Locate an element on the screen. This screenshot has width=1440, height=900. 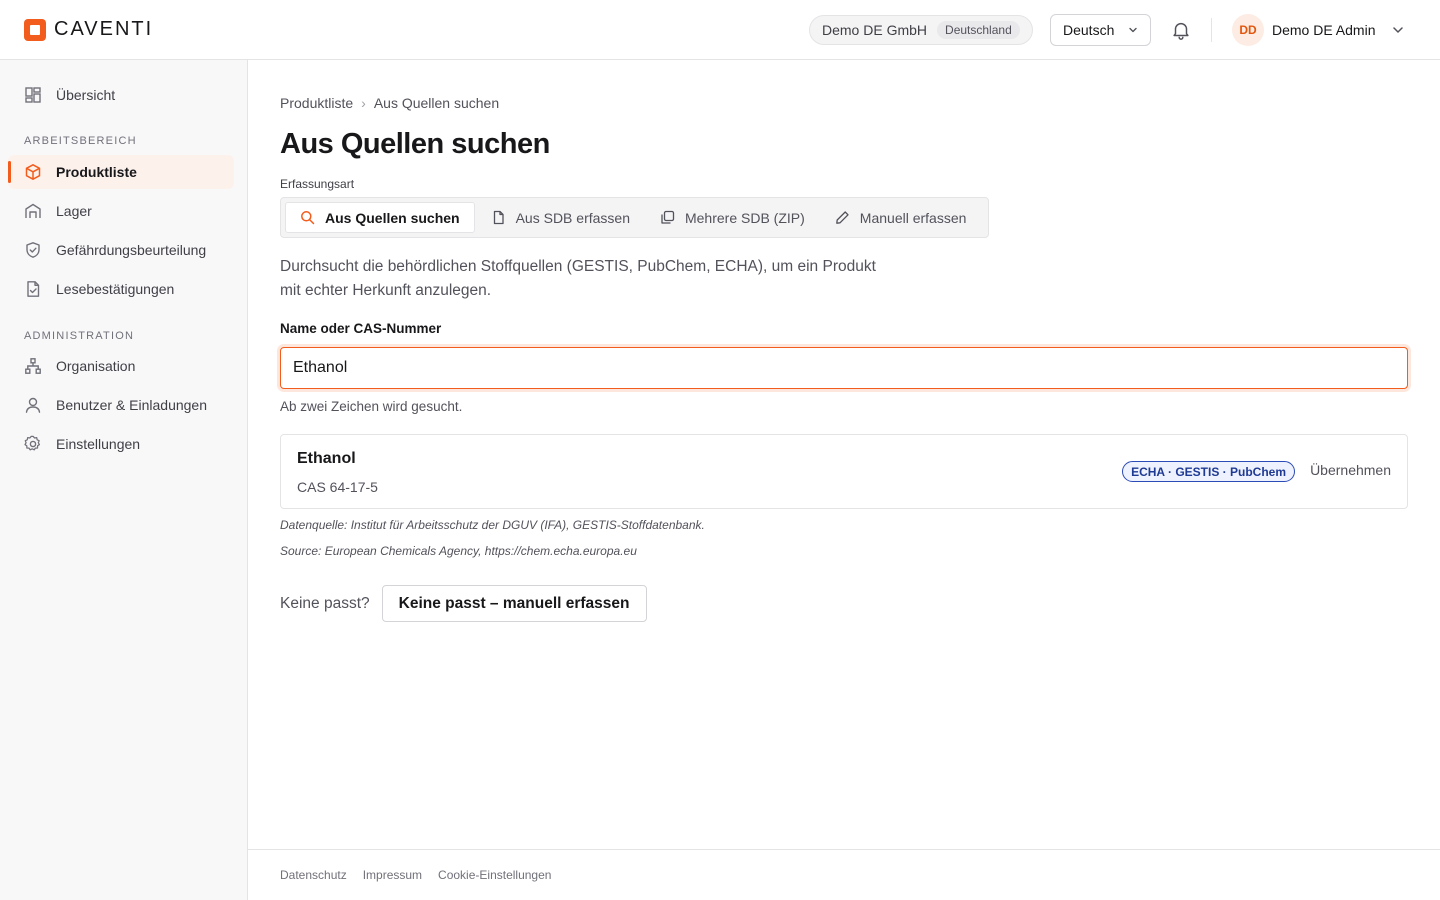
sidebar-item-label: Gefährdungsbeurteilung is located at coordinates (131, 250).